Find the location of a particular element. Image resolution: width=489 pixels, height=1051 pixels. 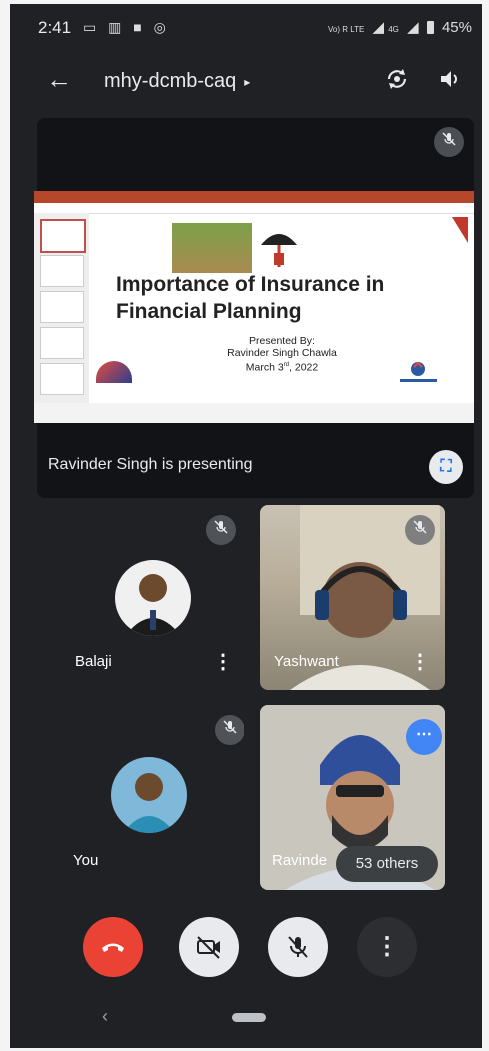

presenter-name: Ravinder Singh Chawla is located at coordinates (282, 353).